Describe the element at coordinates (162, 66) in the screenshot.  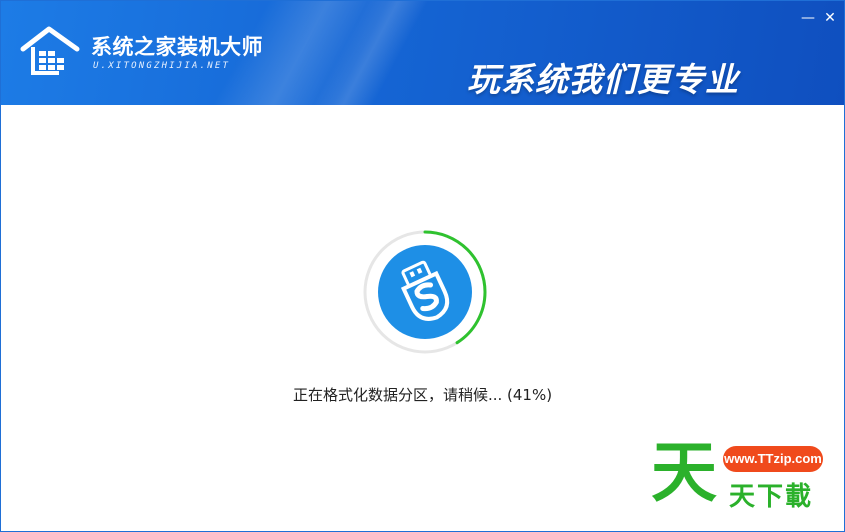
I see `brand-url: U.XITONGZHIJIA.NET` at that location.